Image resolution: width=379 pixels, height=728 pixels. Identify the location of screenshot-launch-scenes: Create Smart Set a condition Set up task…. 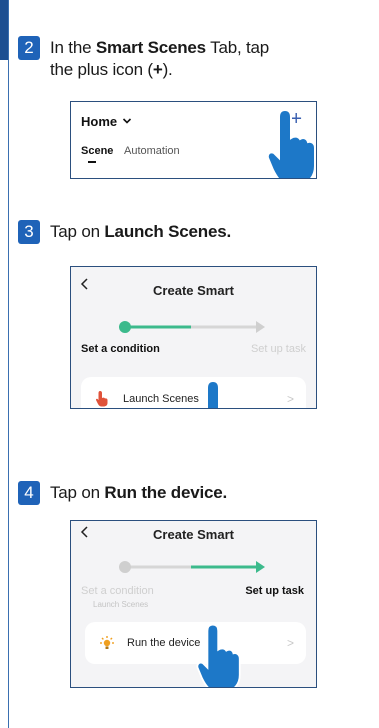
(193, 337).